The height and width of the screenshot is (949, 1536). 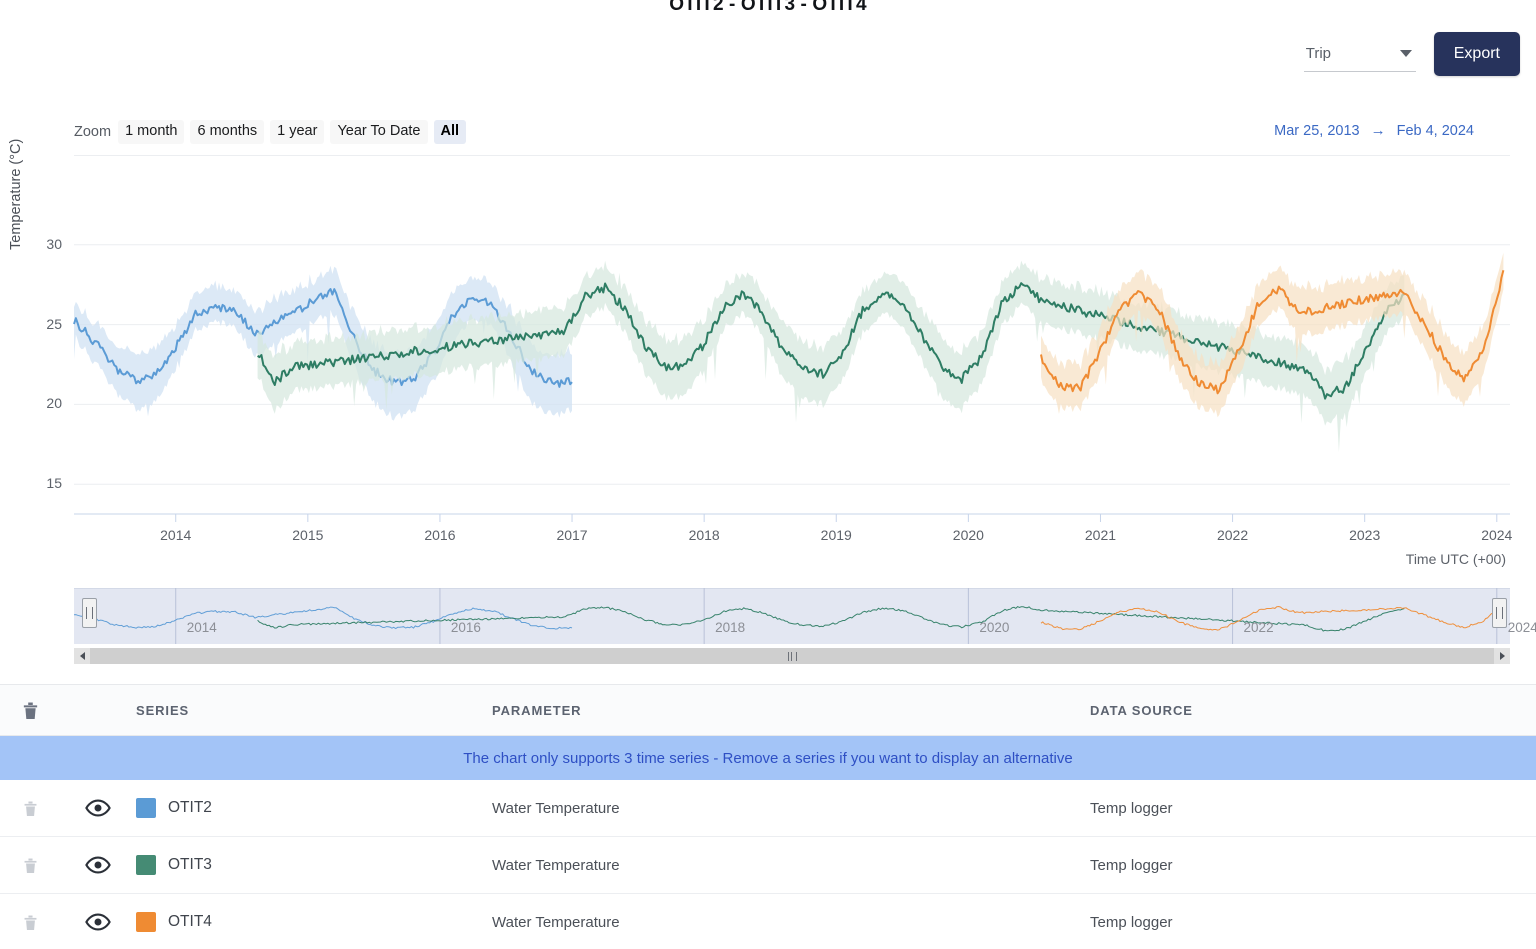 I want to click on y-axis-tick-label: 15, so click(x=54, y=483).